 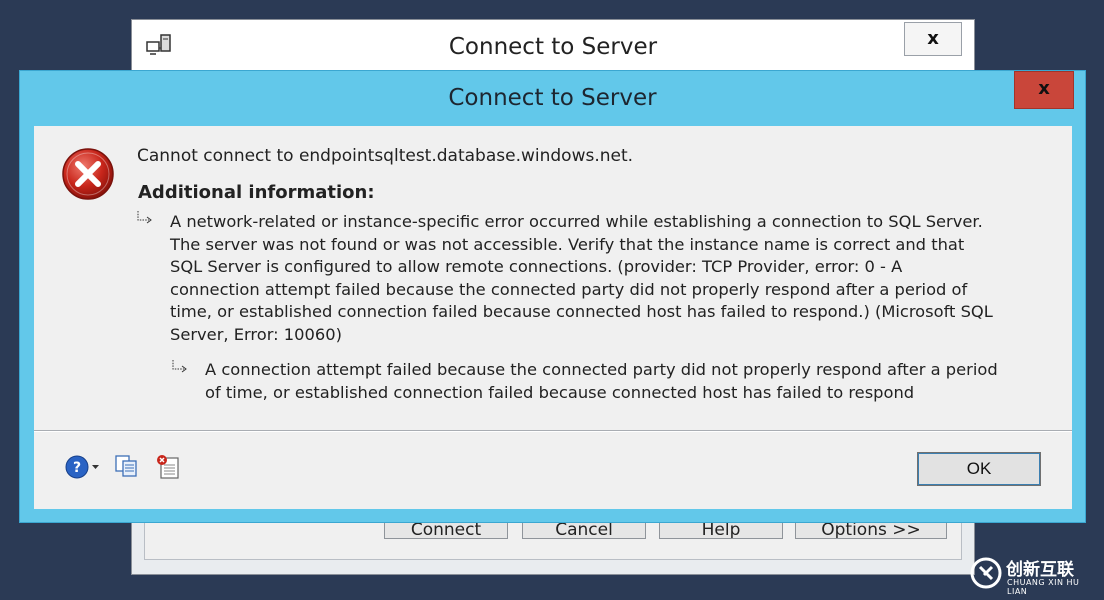 What do you see at coordinates (986, 575) in the screenshot?
I see `watermark-logo-icon` at bounding box center [986, 575].